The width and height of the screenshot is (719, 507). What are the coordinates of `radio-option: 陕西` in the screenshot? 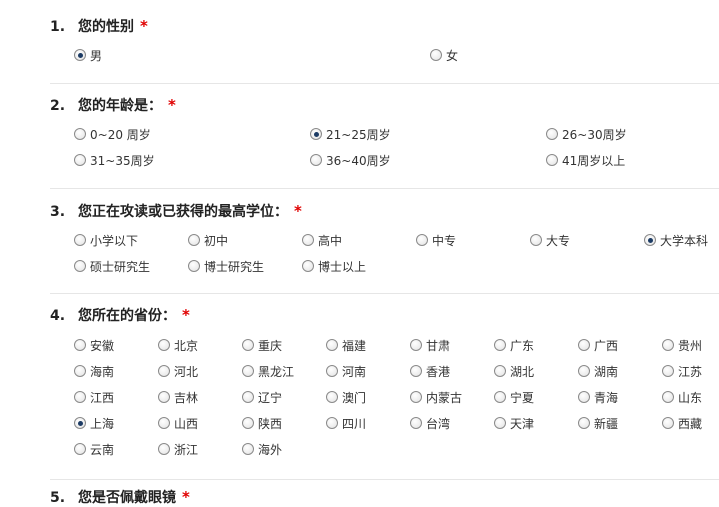 It's located at (262, 423).